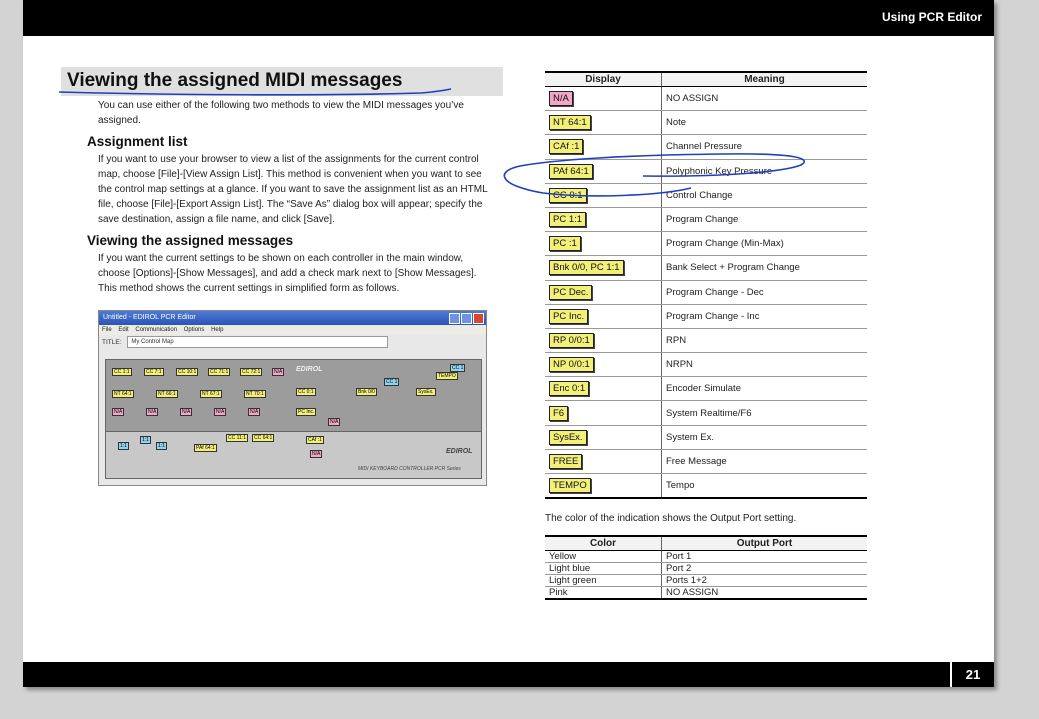  Describe the element at coordinates (571, 365) in the screenshot. I see `display-indicator: NP 0/0:1` at that location.